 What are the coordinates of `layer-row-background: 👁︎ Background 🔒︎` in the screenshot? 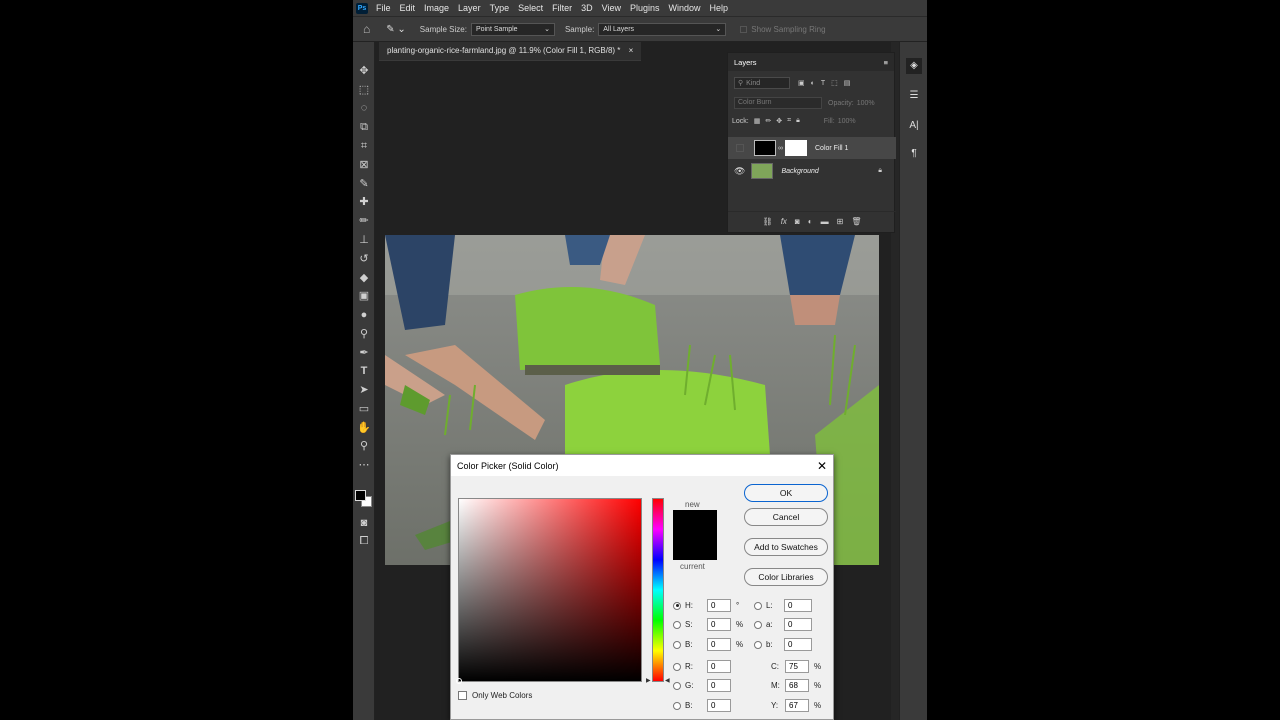 It's located at (812, 171).